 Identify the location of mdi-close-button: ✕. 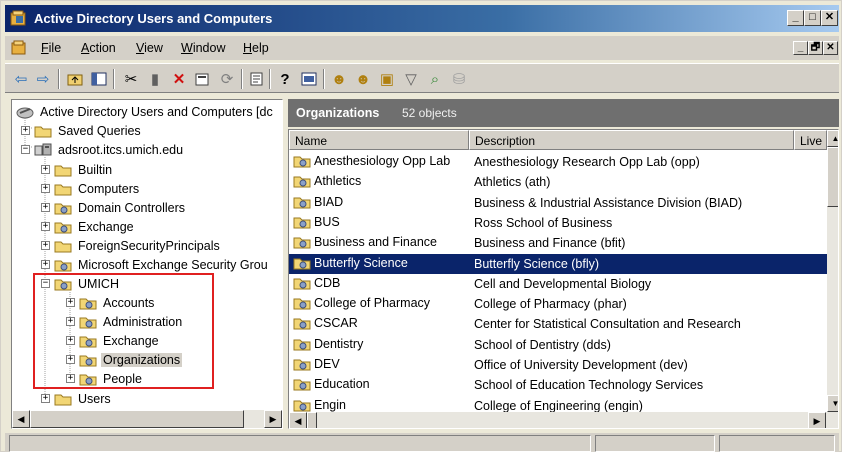
(830, 48).